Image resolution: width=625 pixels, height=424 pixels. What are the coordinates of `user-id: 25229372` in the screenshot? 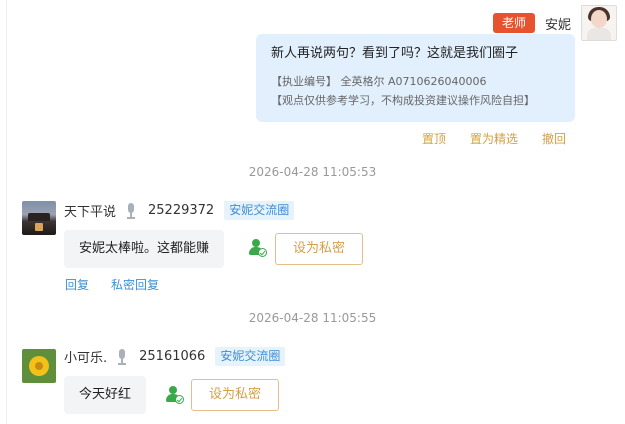 It's located at (181, 210).